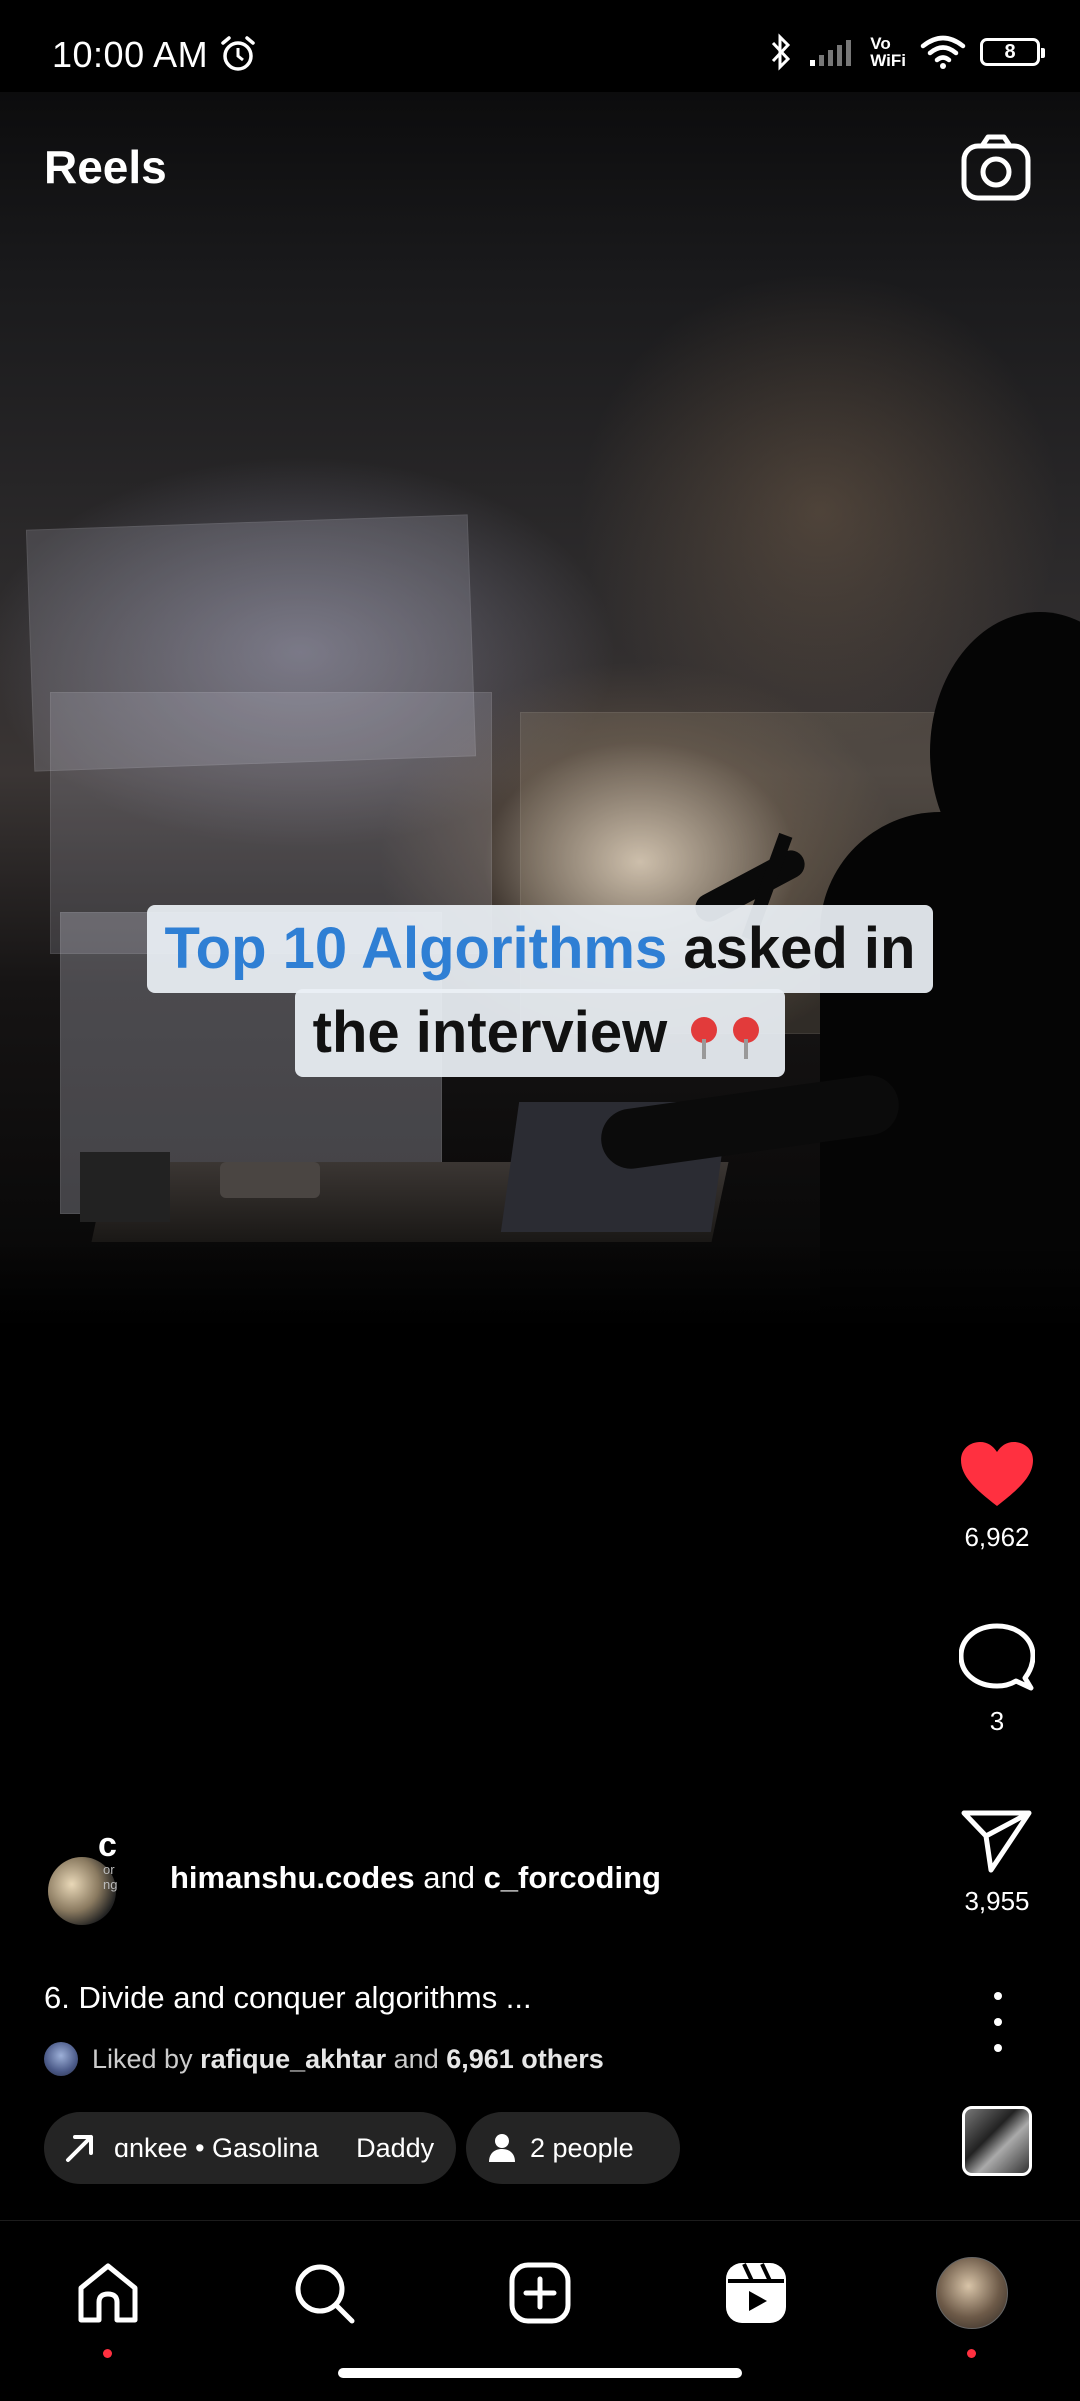 Image resolution: width=1080 pixels, height=2401 pixels. Describe the element at coordinates (293, 2059) in the screenshot. I see `liked-by-user: rafique_akhtar` at that location.